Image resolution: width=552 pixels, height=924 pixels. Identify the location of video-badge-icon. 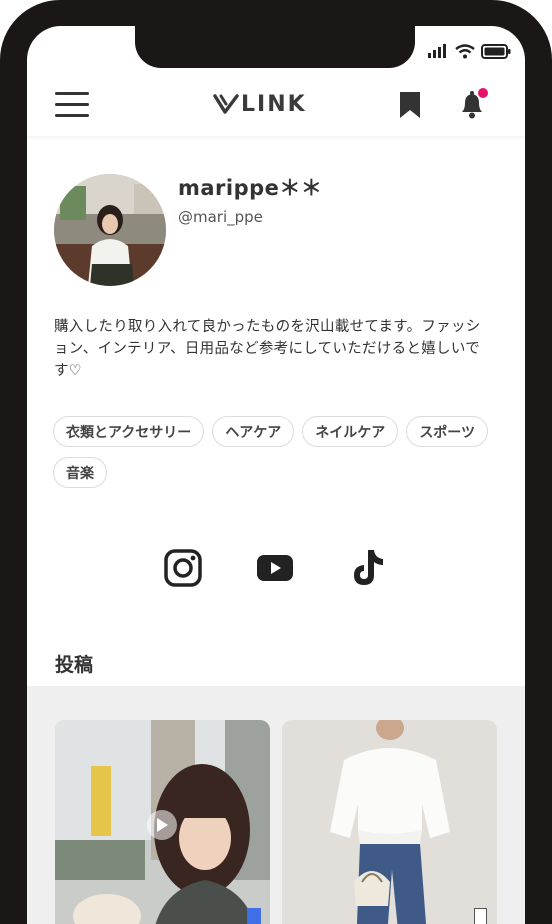
(254, 916).